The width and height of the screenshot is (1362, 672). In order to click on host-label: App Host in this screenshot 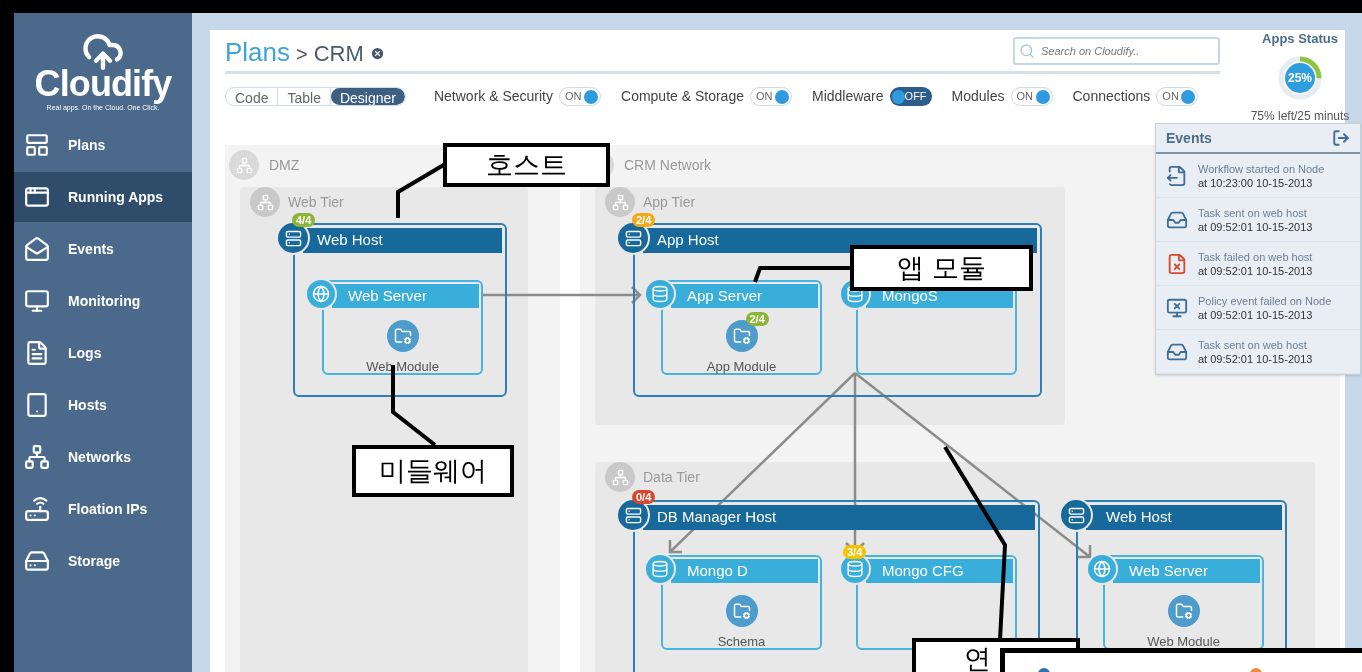, I will do `click(688, 240)`.